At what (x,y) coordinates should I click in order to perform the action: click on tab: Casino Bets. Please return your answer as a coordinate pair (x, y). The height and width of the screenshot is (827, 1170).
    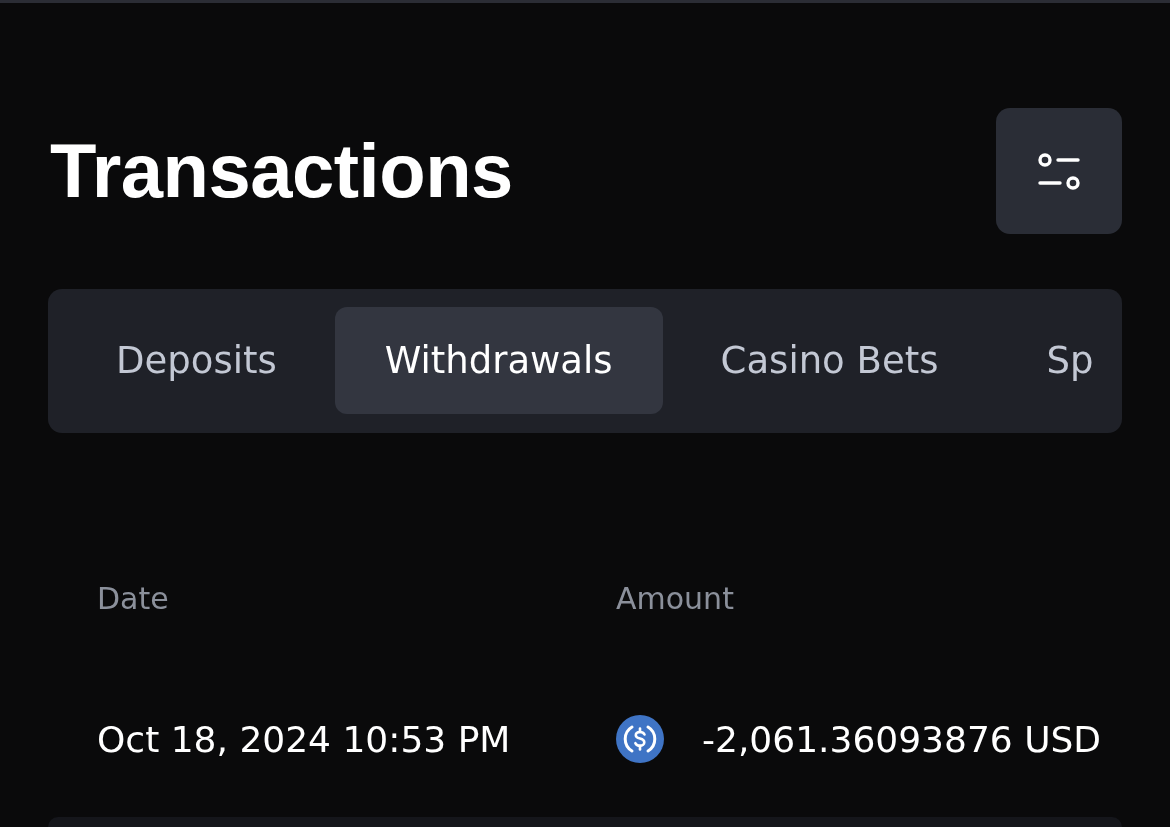
    Looking at the image, I should click on (829, 360).